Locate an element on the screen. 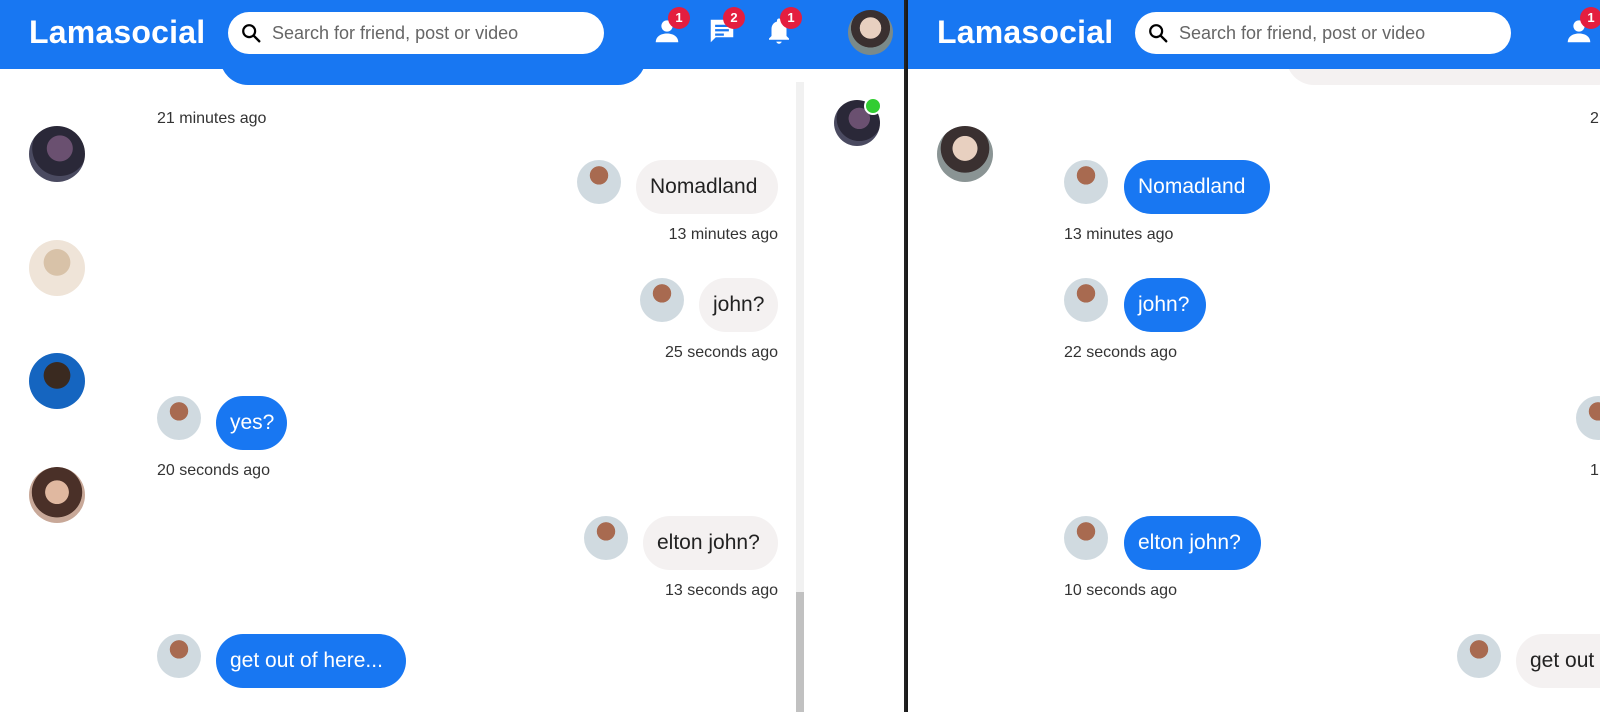 This screenshot has width=1600, height=712. messages-button: 2 is located at coordinates (726, 28).